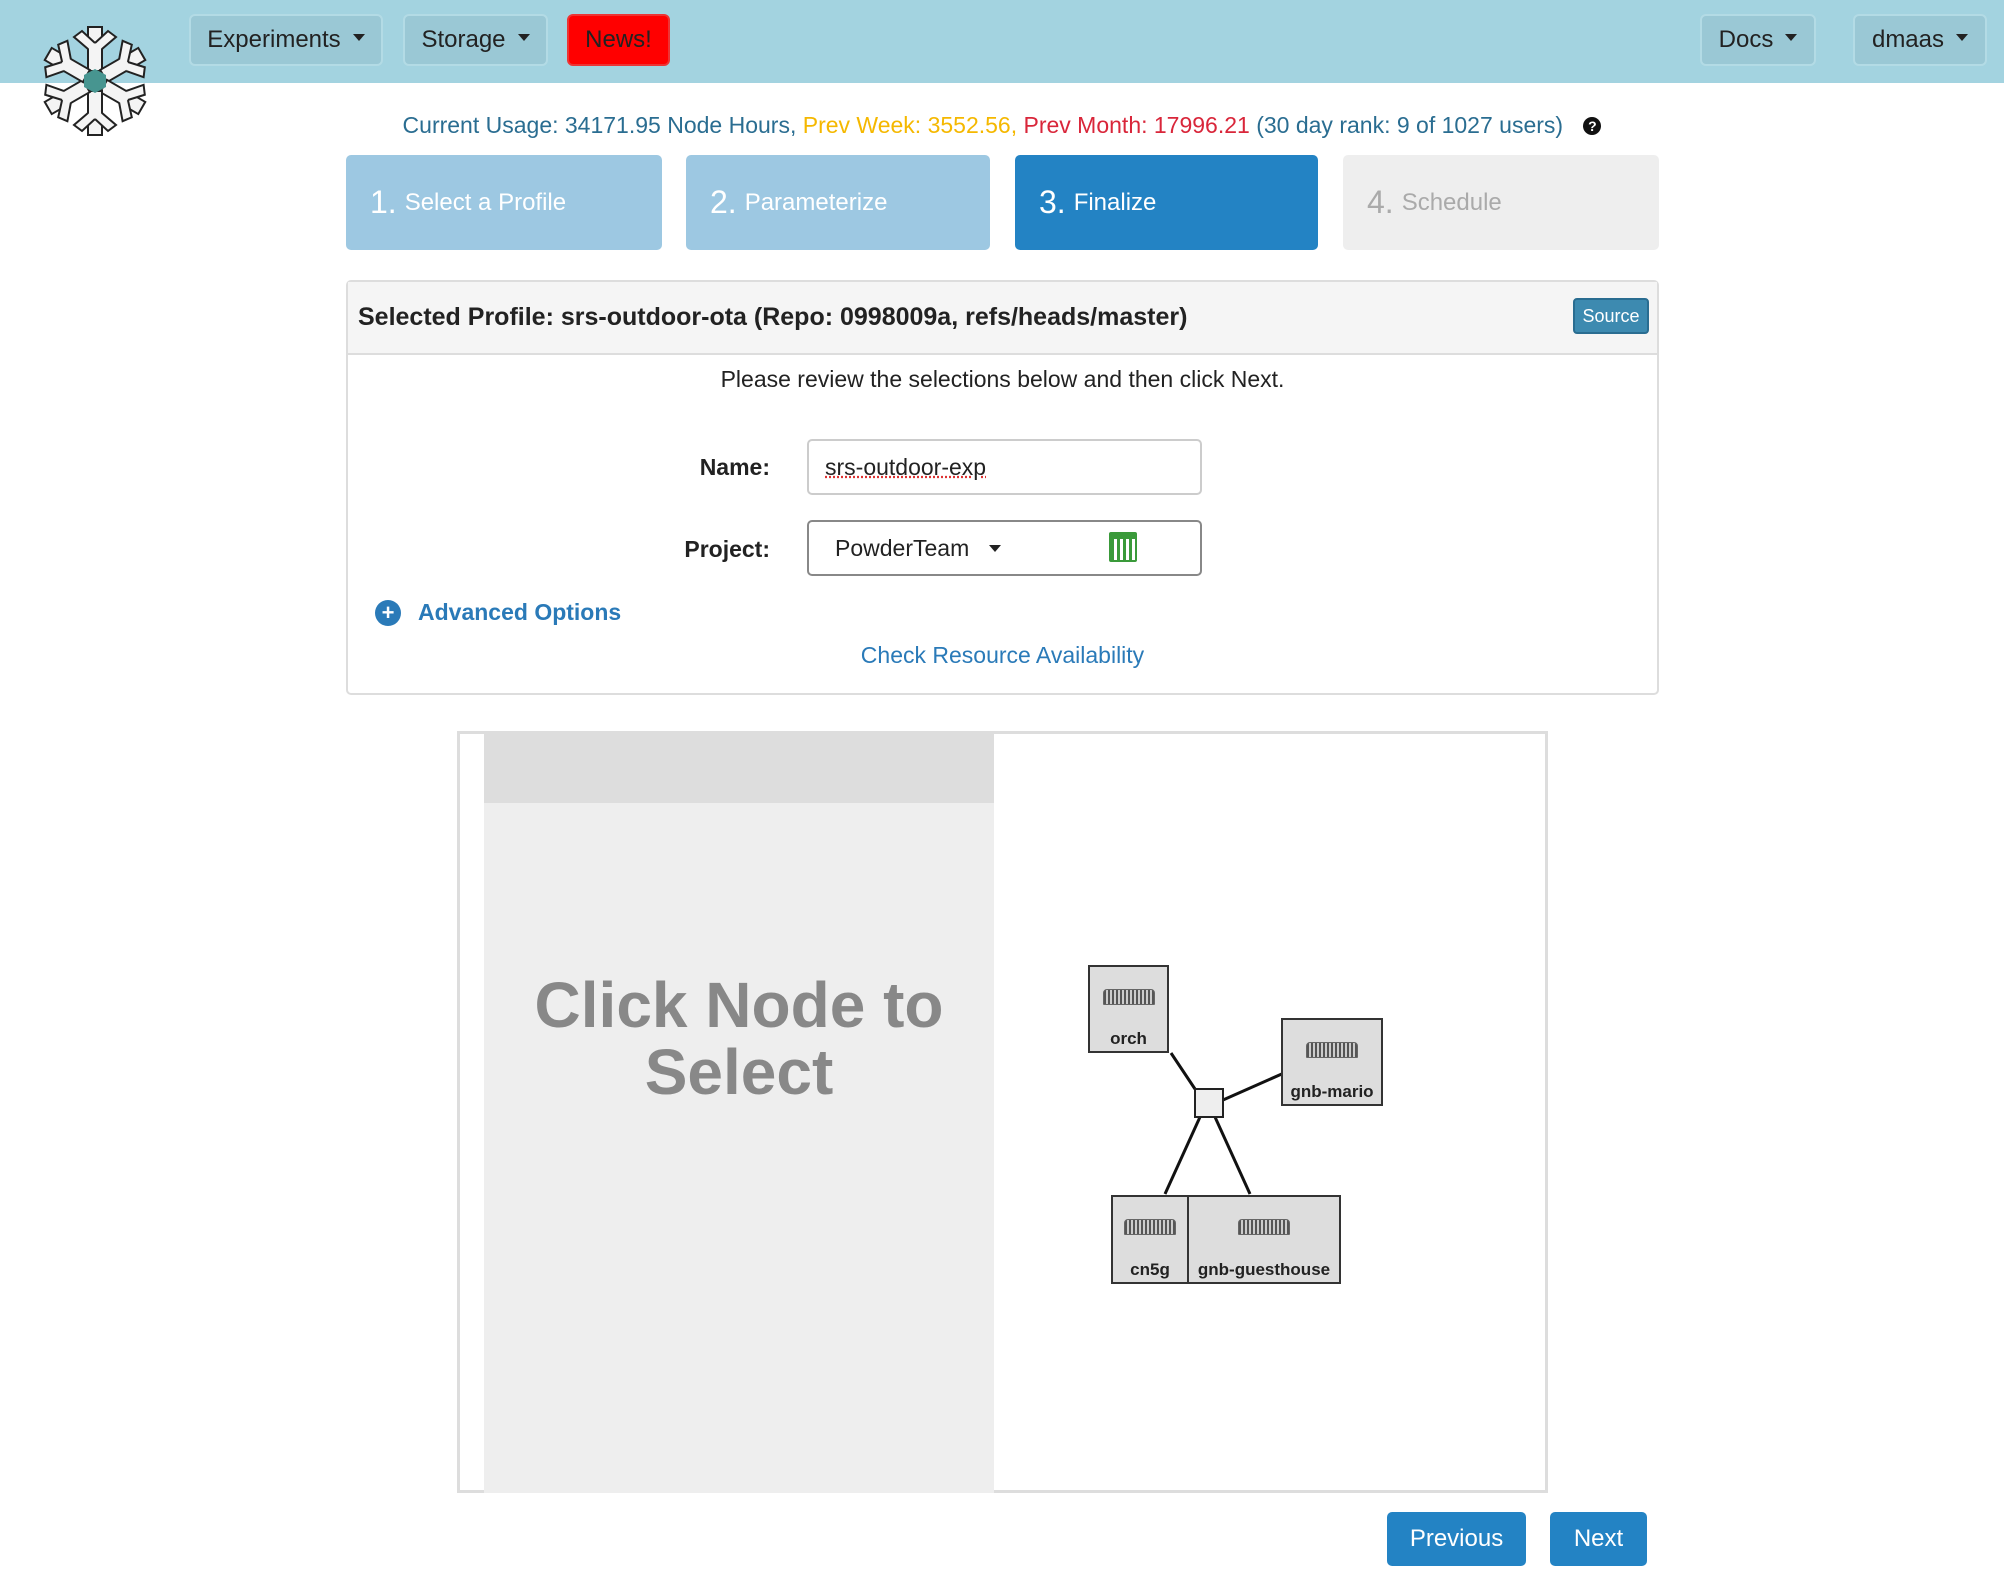  I want to click on node-label: cn5g, so click(1150, 1269).